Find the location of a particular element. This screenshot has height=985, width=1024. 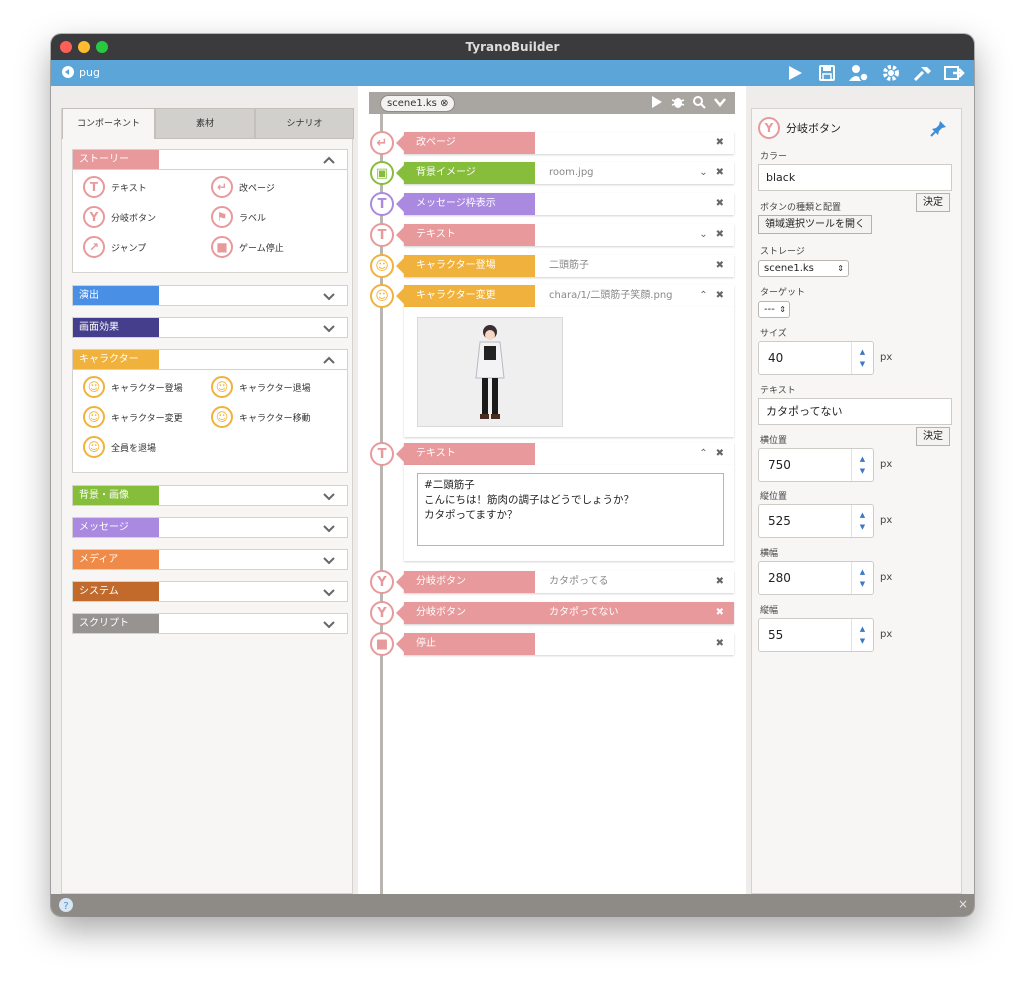

help-icon: ? is located at coordinates (66, 905).